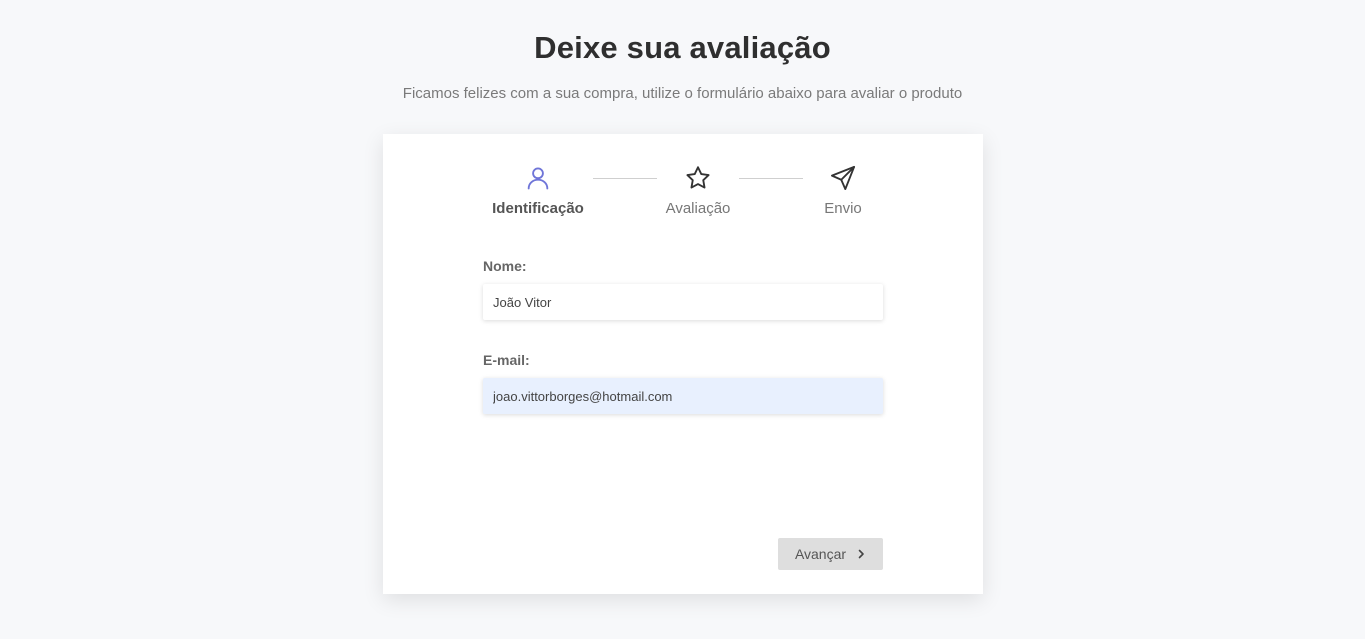 Image resolution: width=1365 pixels, height=639 pixels. I want to click on star-icon, so click(698, 177).